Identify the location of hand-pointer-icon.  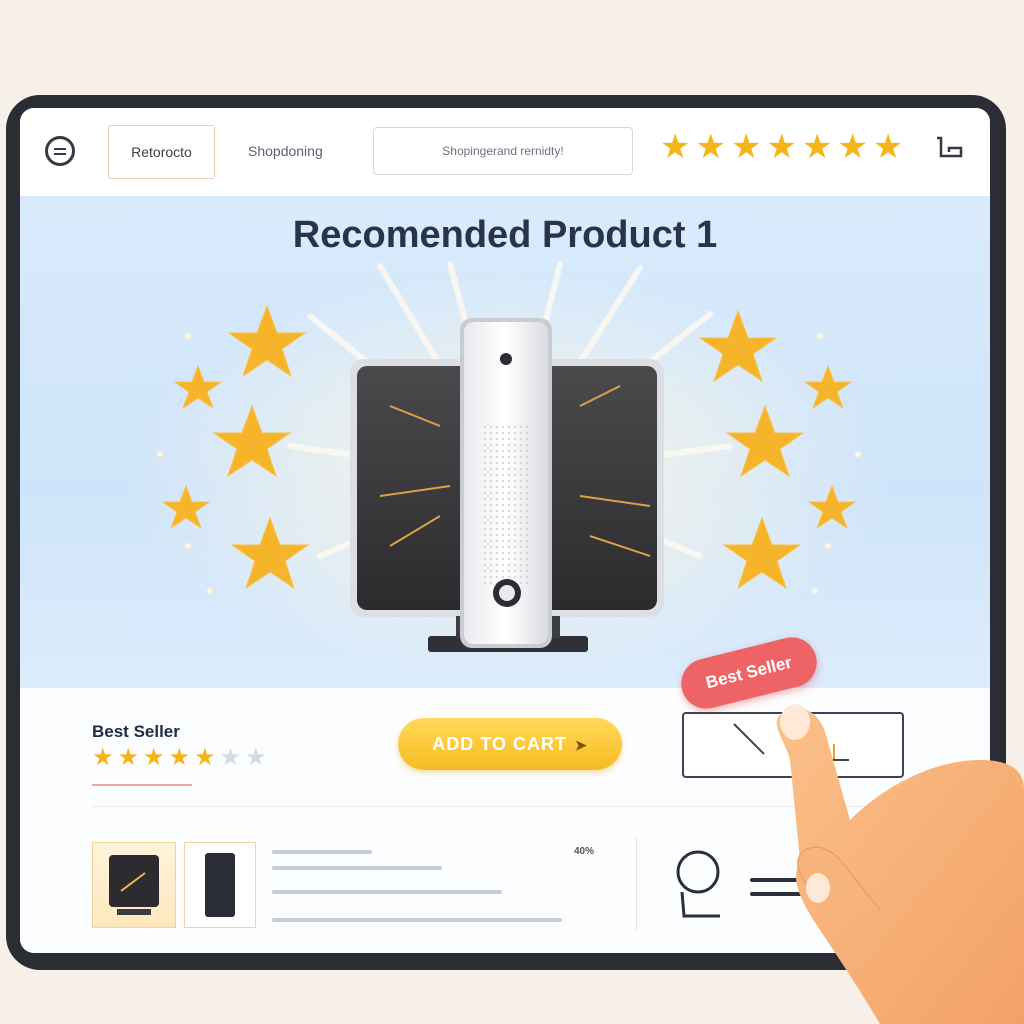
(900, 864).